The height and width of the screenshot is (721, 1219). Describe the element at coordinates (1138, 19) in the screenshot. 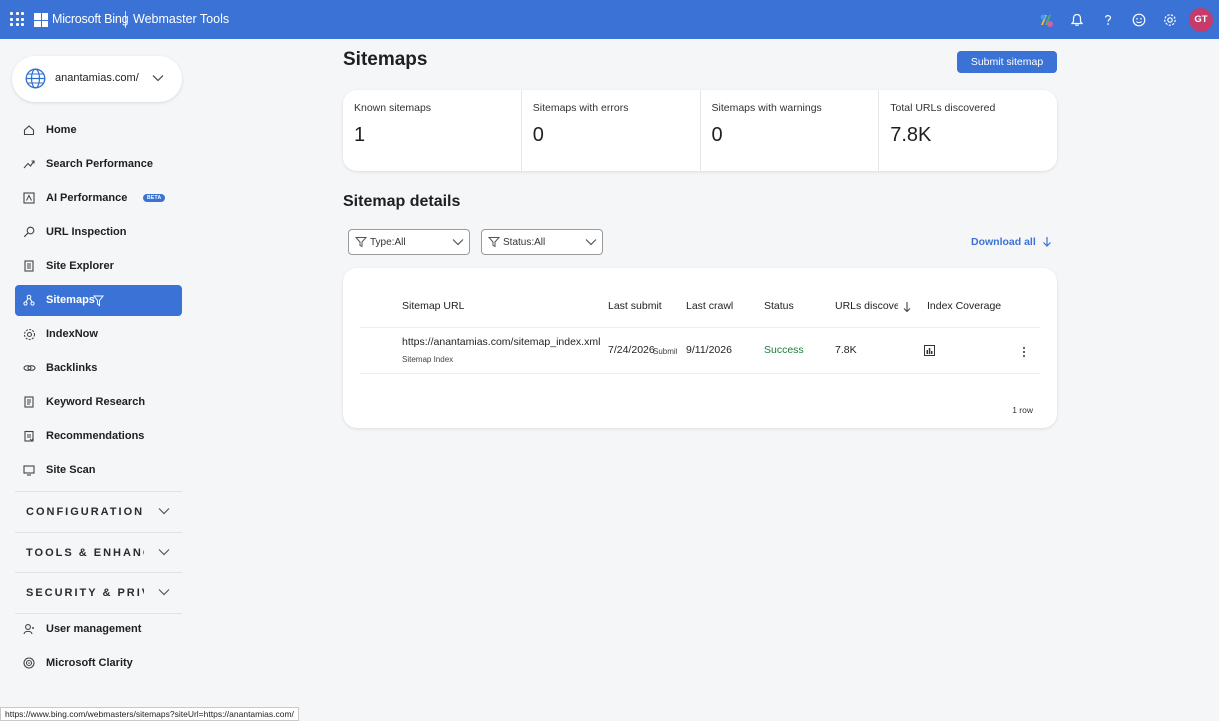

I see `feedback-smiley-icon` at that location.